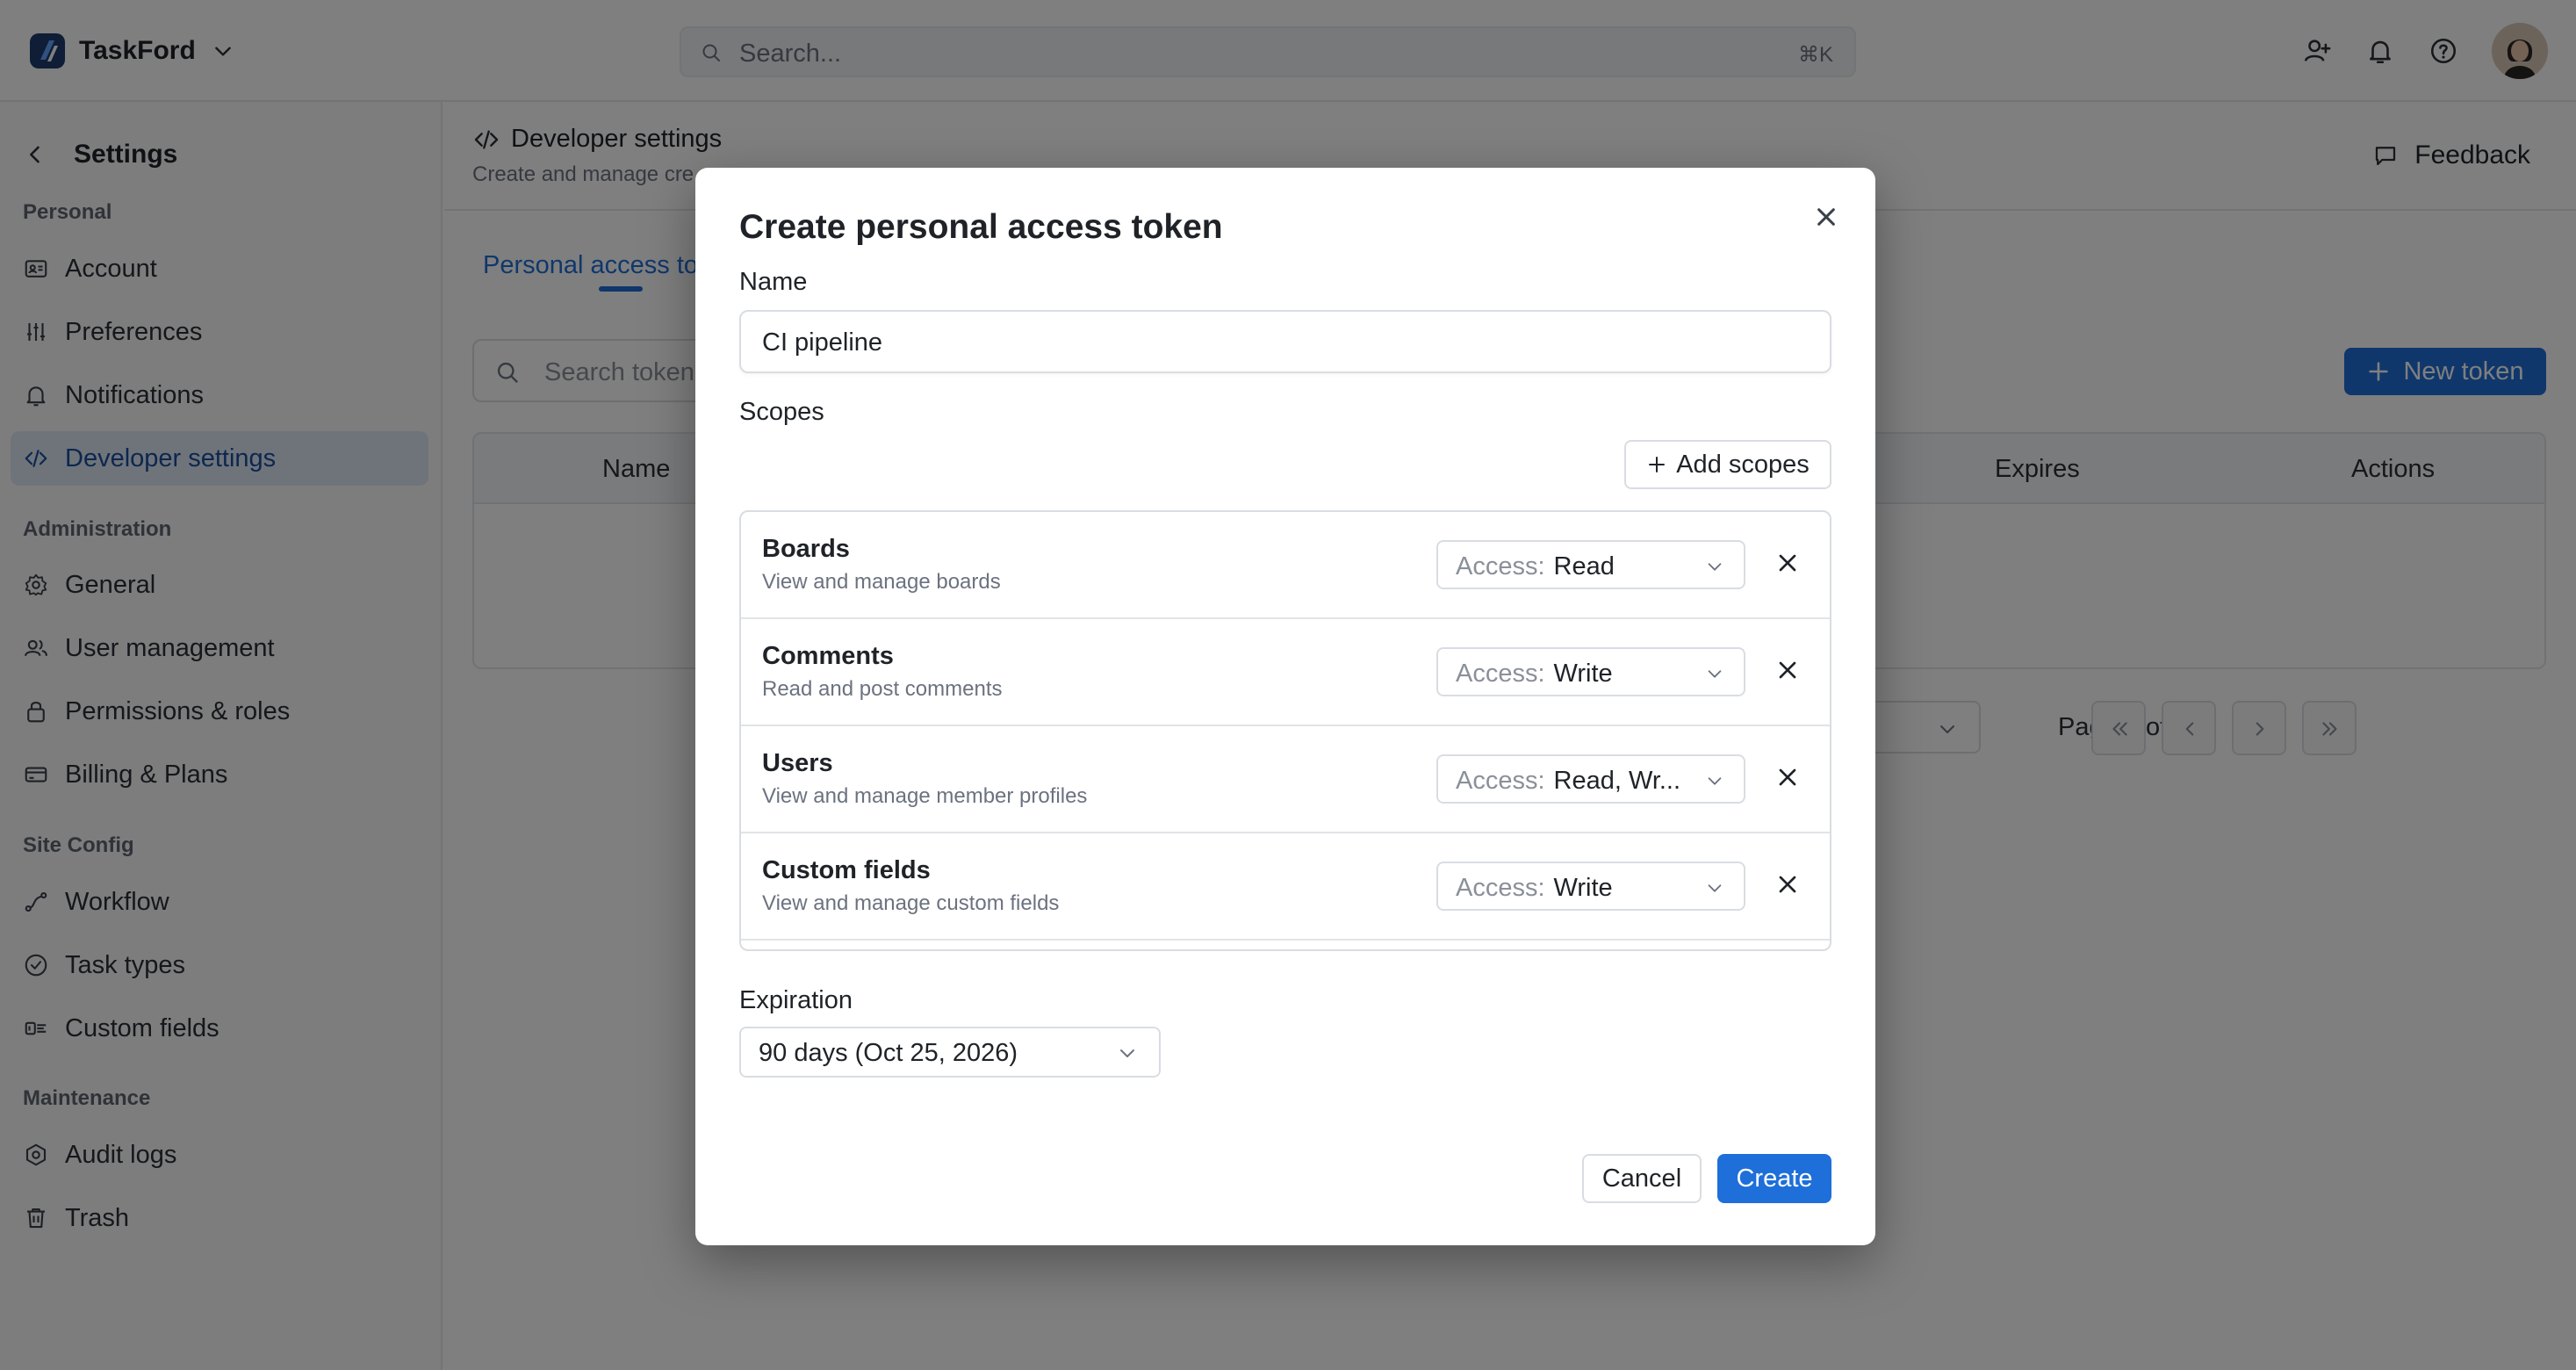 The height and width of the screenshot is (1370, 2576). What do you see at coordinates (1774, 1178) in the screenshot?
I see `create-button: Create` at bounding box center [1774, 1178].